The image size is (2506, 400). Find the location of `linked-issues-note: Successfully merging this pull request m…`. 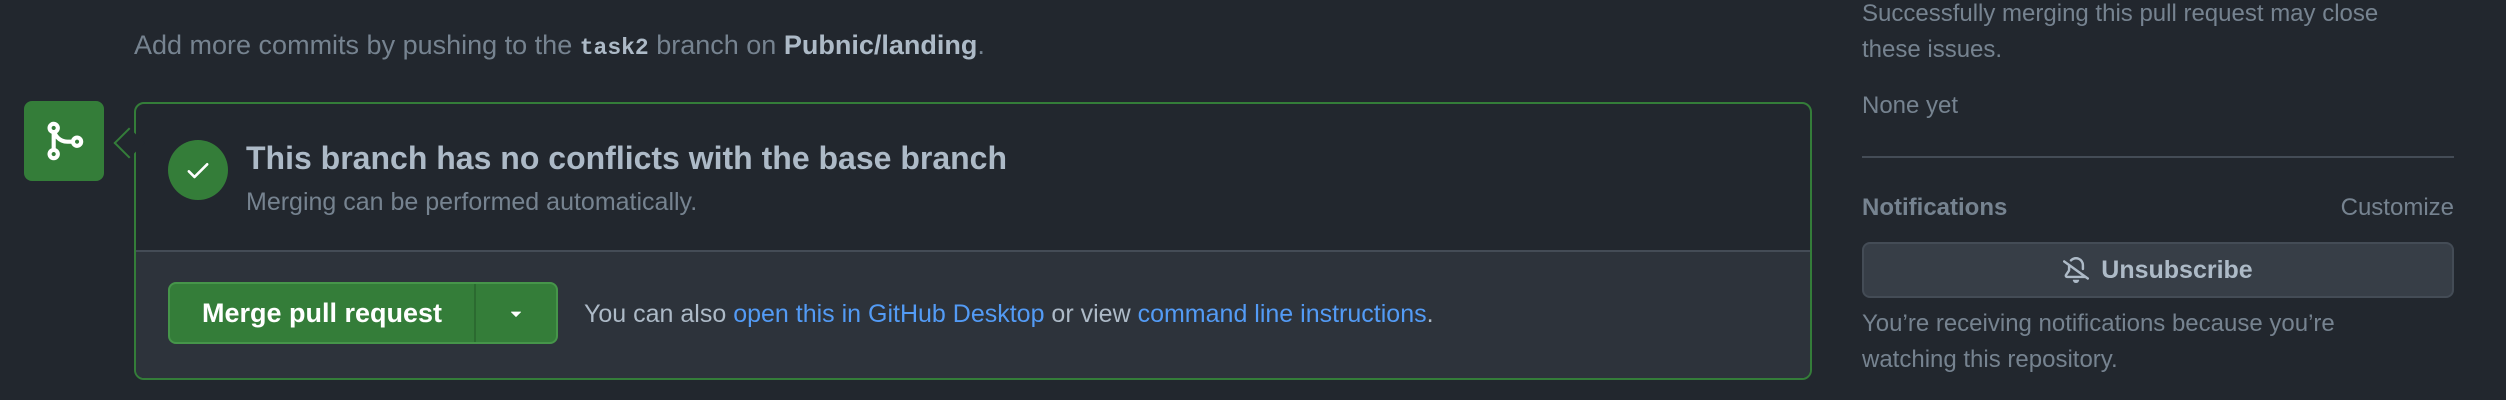

linked-issues-note: Successfully merging this pull request m… is located at coordinates (2120, 31).